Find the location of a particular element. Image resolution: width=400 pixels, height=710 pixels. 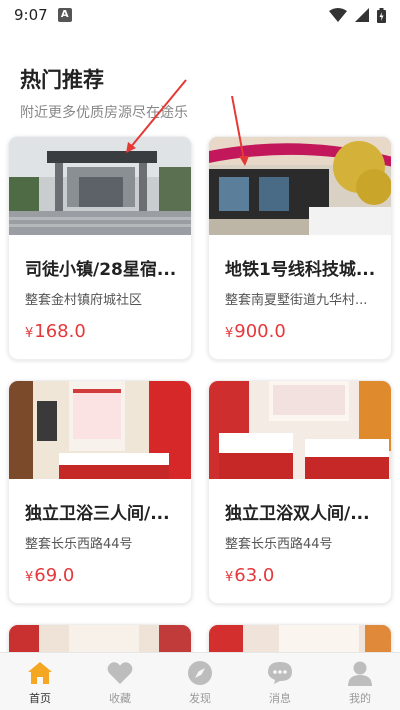

bottom-tab-bar: 首页 收藏 发现 消息 我的 is located at coordinates (200, 681).